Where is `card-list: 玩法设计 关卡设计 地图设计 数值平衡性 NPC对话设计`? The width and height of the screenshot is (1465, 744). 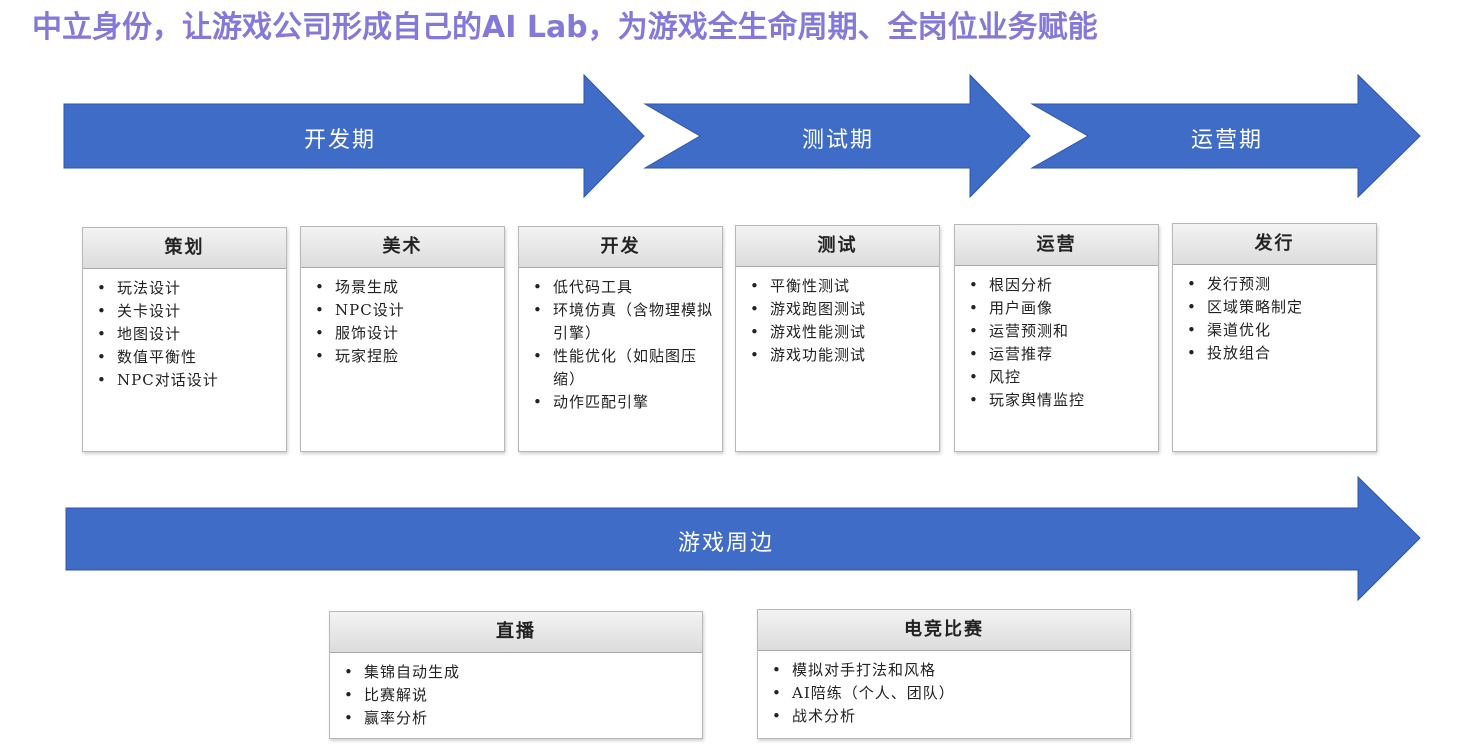 card-list: 玩法设计 关卡设计 地图设计 数值平衡性 NPC对话设计 is located at coordinates (184, 330).